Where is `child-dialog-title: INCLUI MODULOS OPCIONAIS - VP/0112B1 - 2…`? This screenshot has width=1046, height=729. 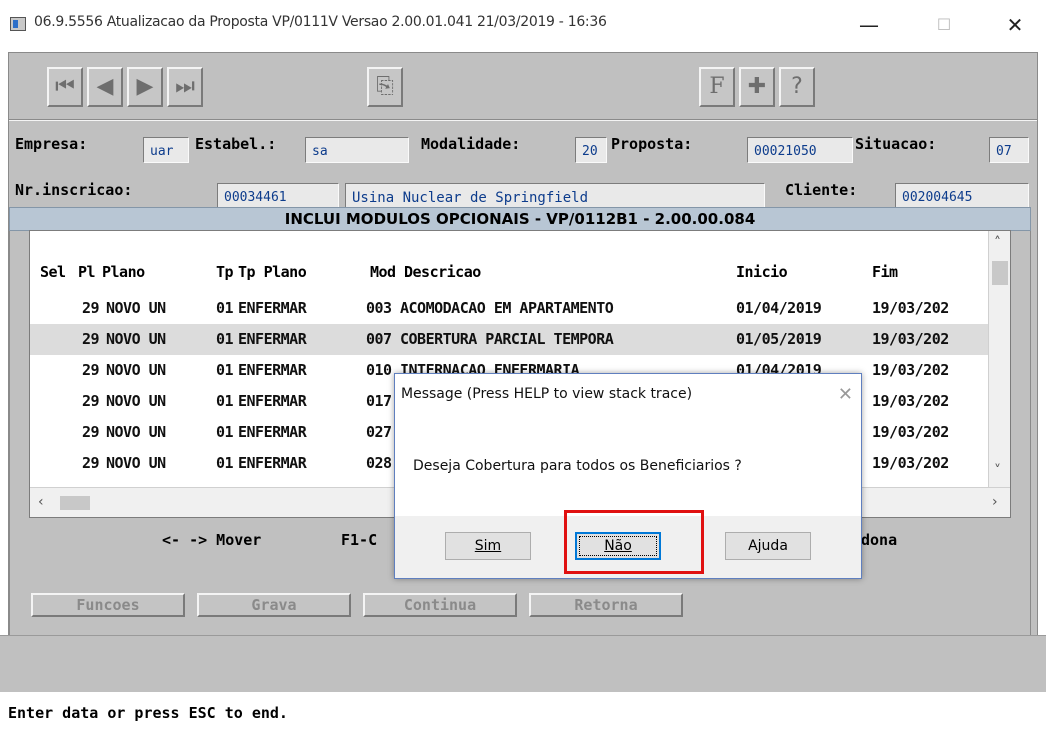
child-dialog-title: INCLUI MODULOS OPCIONAIS - VP/0112B1 - 2… is located at coordinates (520, 219).